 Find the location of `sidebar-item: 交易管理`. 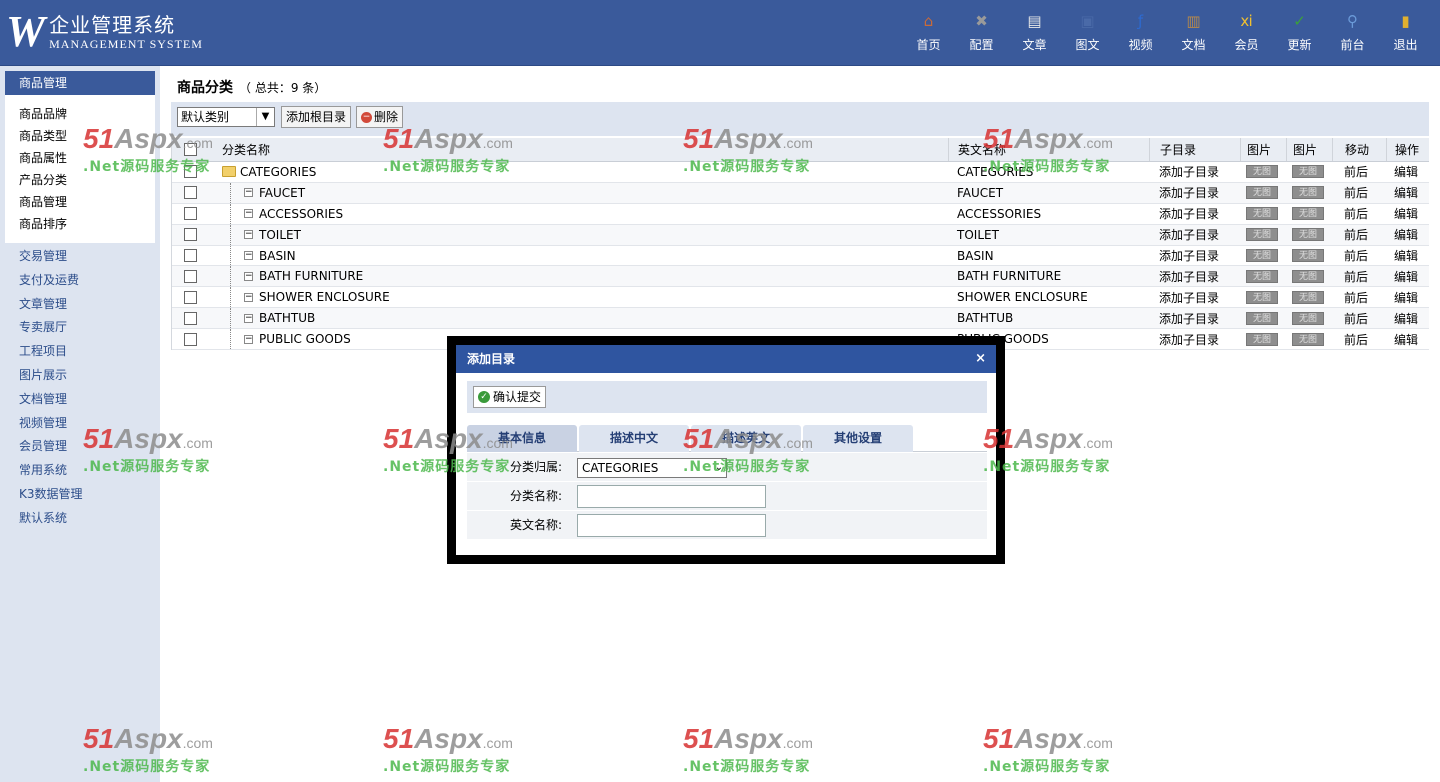

sidebar-item: 交易管理 is located at coordinates (51, 256).